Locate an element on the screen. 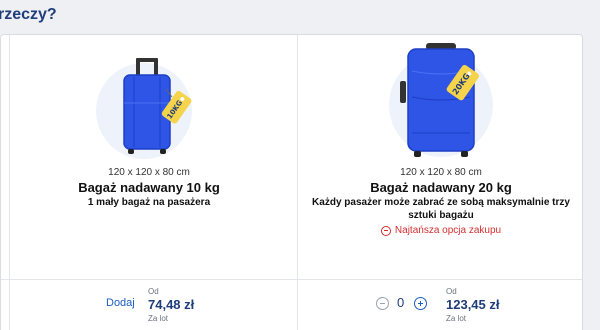 This screenshot has height=330, width=600. price-value: 123,45 zł is located at coordinates (473, 304).